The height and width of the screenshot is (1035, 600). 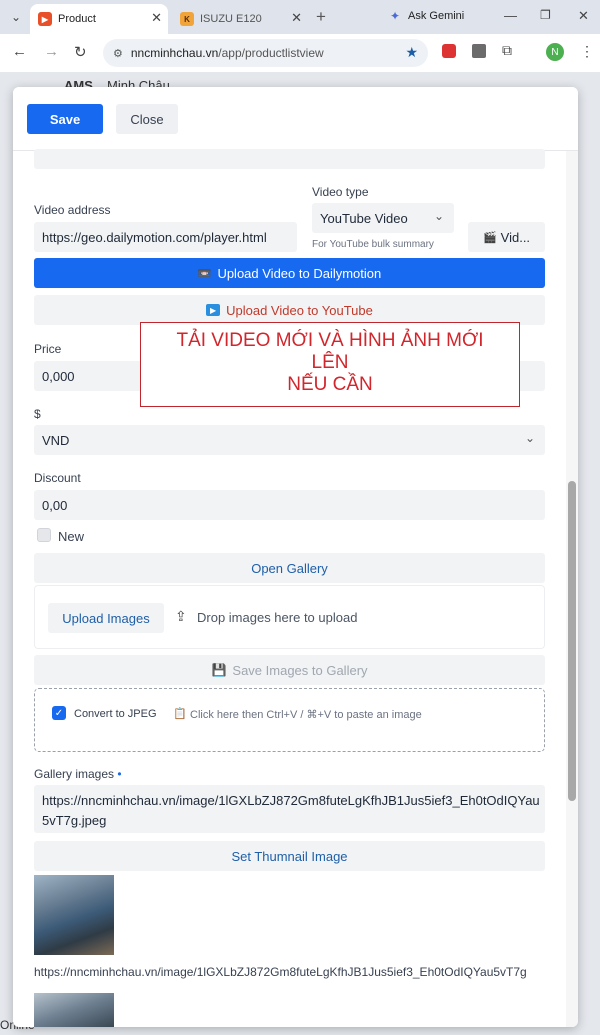 I want to click on gallery-images-label: Gallery images •, so click(x=78, y=774).